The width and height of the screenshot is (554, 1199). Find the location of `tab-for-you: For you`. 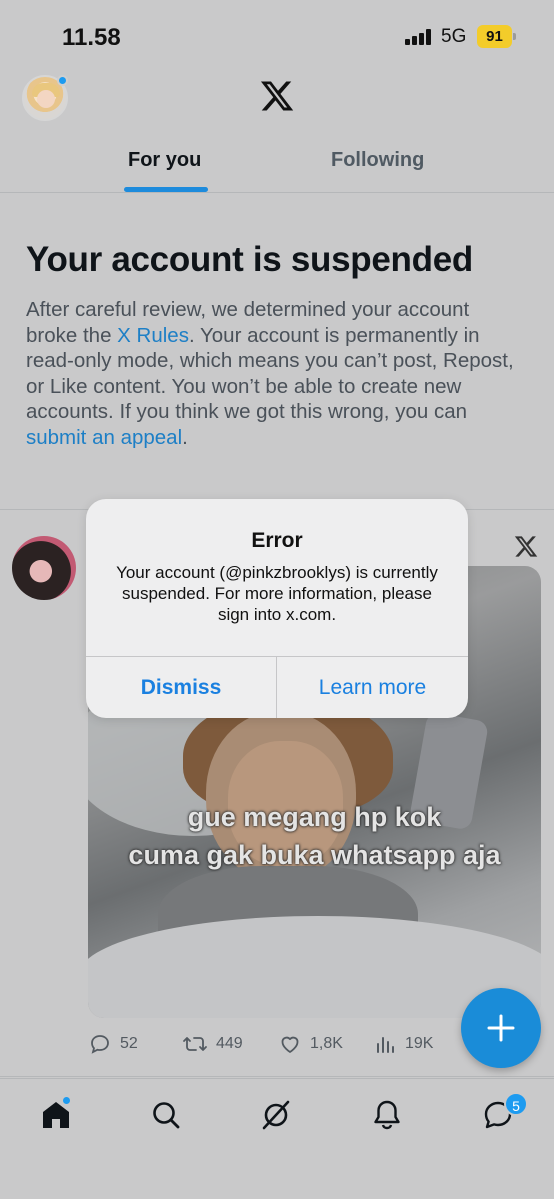

tab-for-you: For you is located at coordinates (164, 160).